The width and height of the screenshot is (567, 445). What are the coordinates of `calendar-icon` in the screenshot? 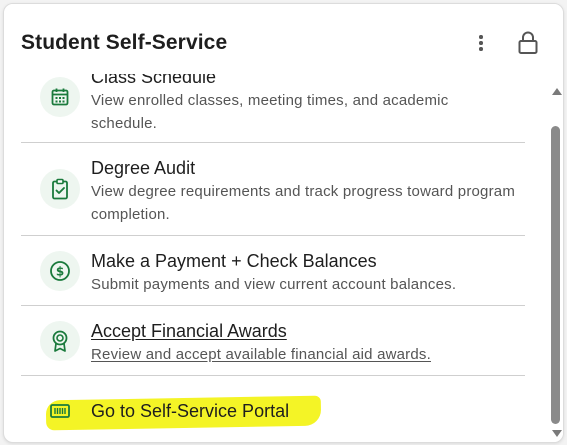 It's located at (60, 97).